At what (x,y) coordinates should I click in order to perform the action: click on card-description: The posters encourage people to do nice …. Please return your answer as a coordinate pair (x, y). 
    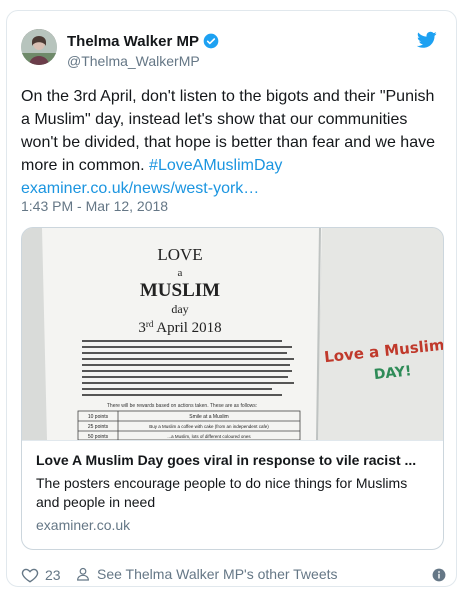
    Looking at the image, I should click on (222, 492).